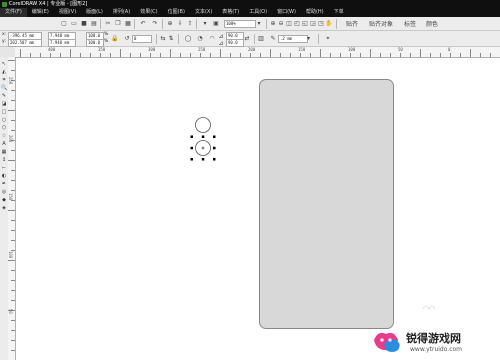 This screenshot has height=362, width=500. I want to click on guide-curve, so click(429, 307).